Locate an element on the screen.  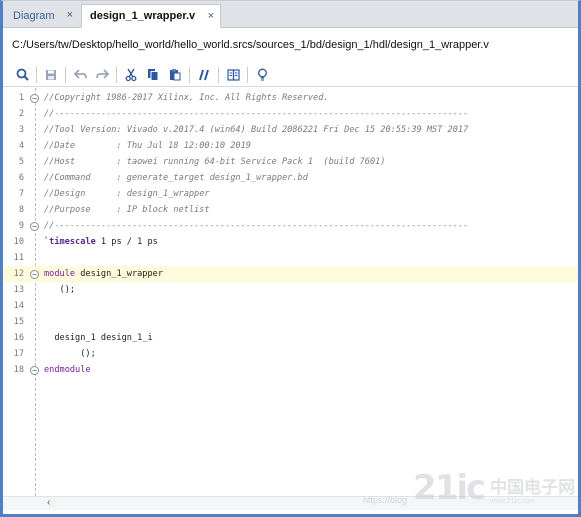
line-number: 12 is located at coordinates (18, 274).